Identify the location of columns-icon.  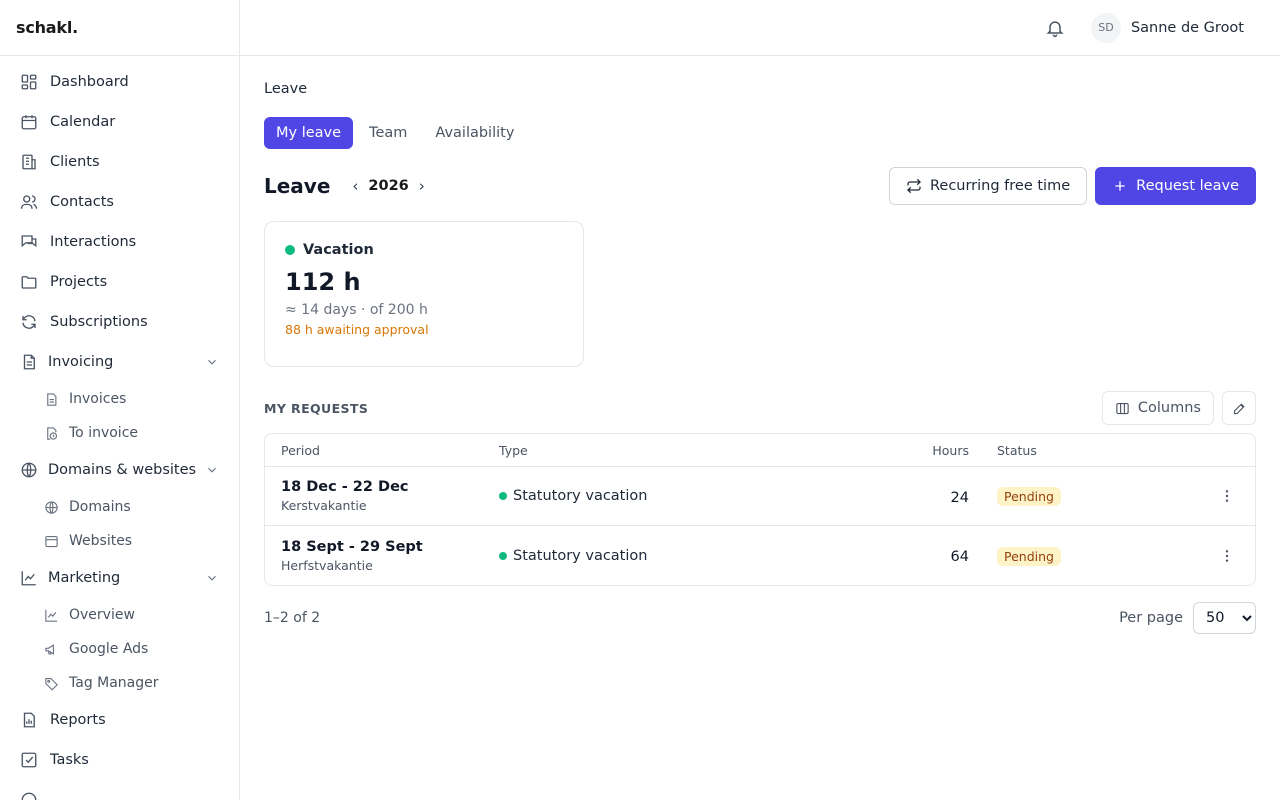
(1122, 408).